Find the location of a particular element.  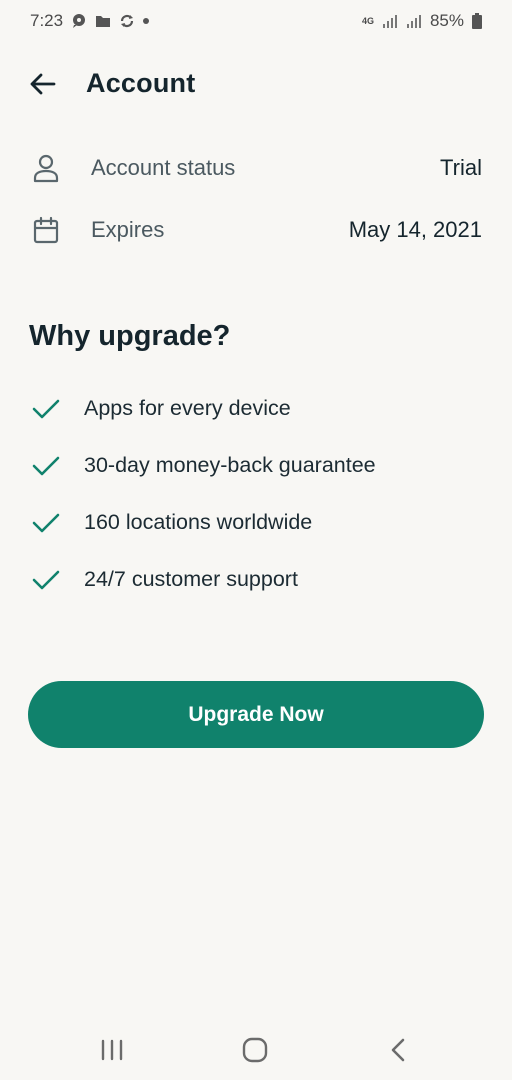

recent-apps-icon is located at coordinates (112, 1050).